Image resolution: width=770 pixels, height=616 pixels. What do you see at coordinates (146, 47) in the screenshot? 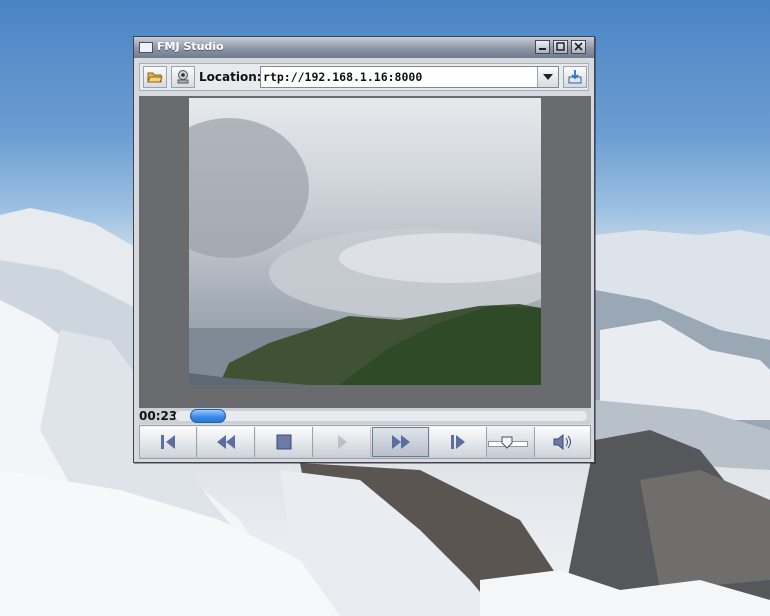
I see `window-icon` at bounding box center [146, 47].